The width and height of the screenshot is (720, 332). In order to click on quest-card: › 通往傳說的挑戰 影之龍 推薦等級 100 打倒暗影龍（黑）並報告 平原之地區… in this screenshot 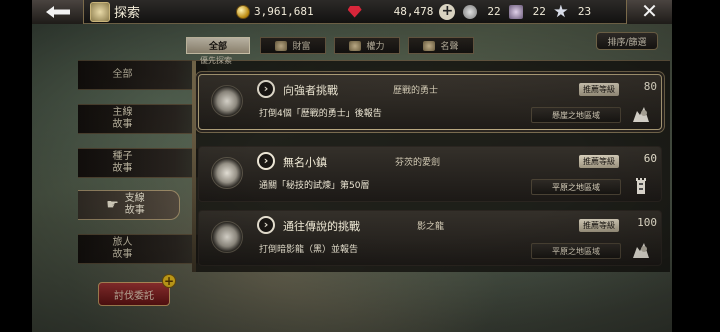, I will do `click(430, 238)`.